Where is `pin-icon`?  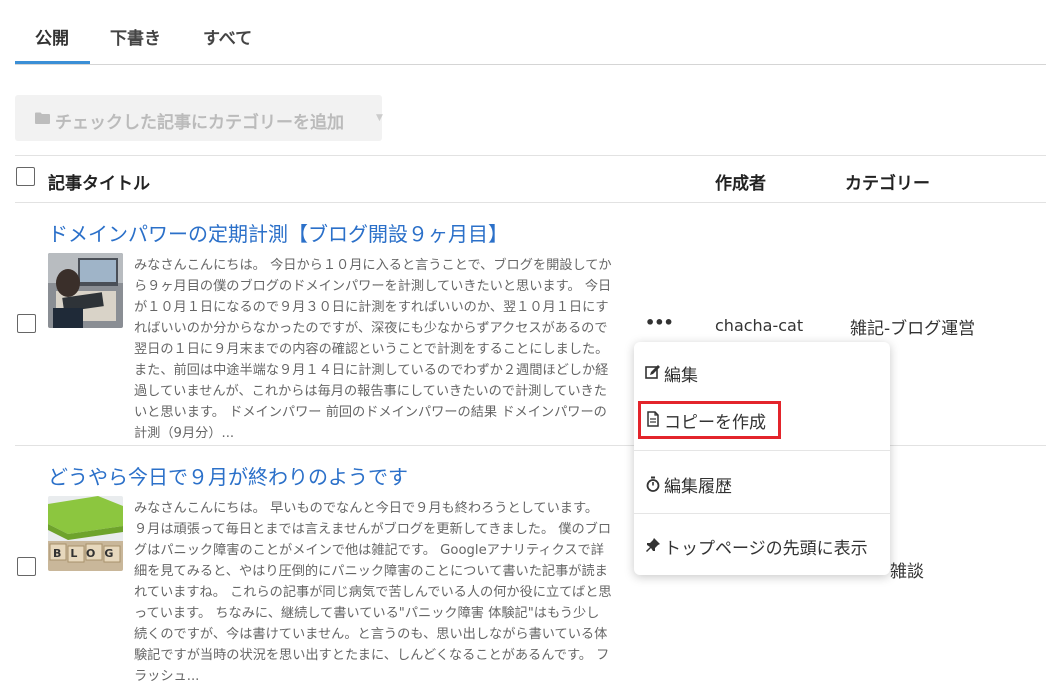
pin-icon is located at coordinates (653, 545).